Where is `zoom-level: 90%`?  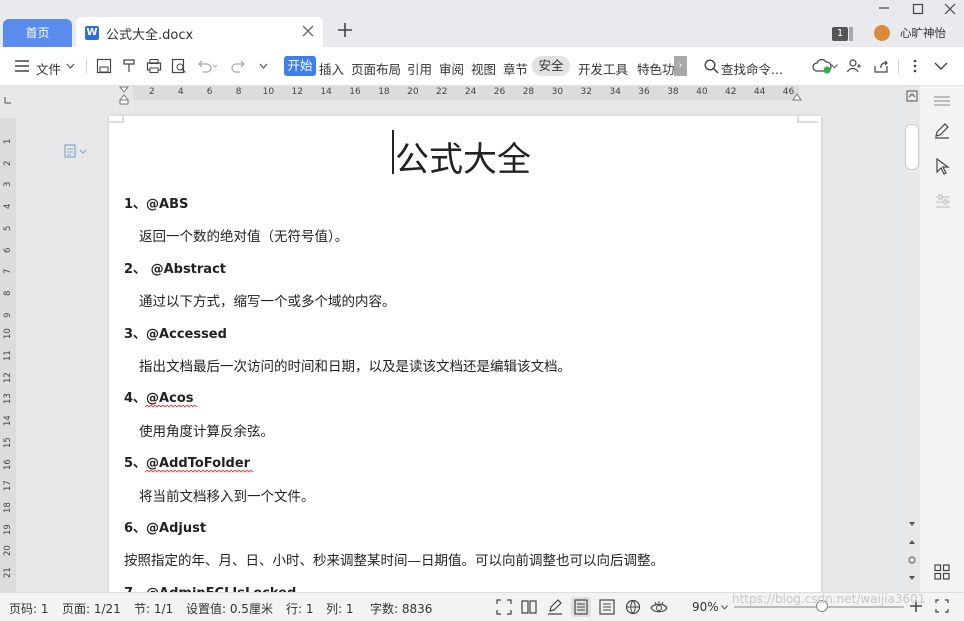
zoom-level: 90% is located at coordinates (705, 607).